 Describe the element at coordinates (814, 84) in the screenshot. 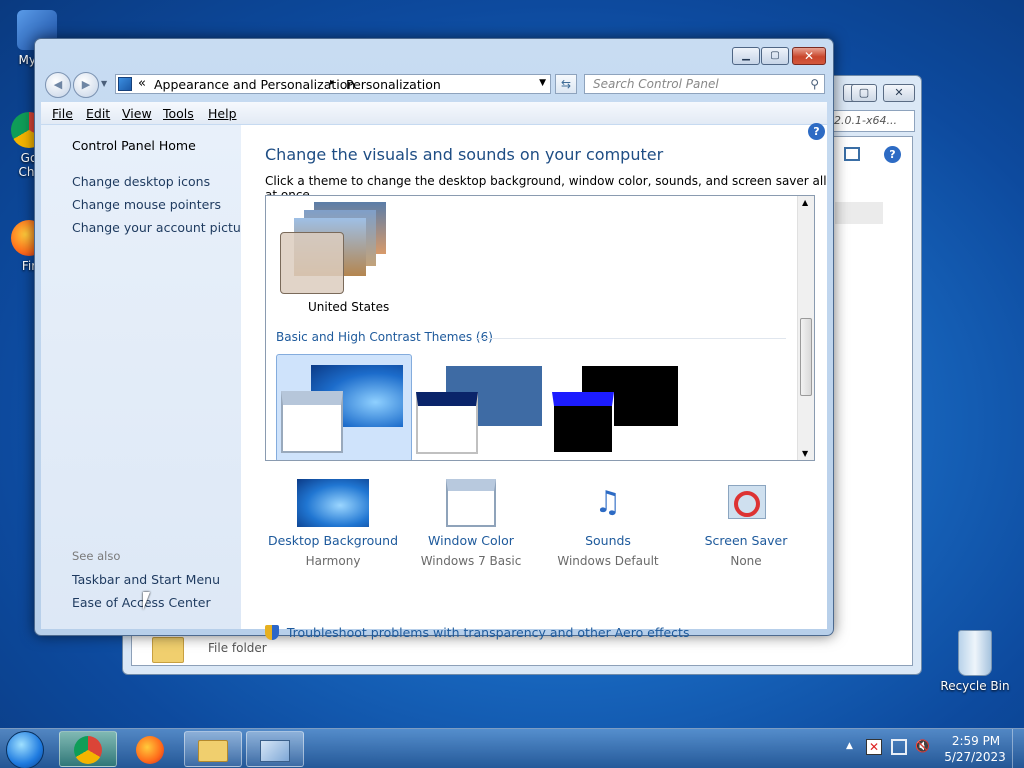

I see `search-icon: ⚲` at that location.